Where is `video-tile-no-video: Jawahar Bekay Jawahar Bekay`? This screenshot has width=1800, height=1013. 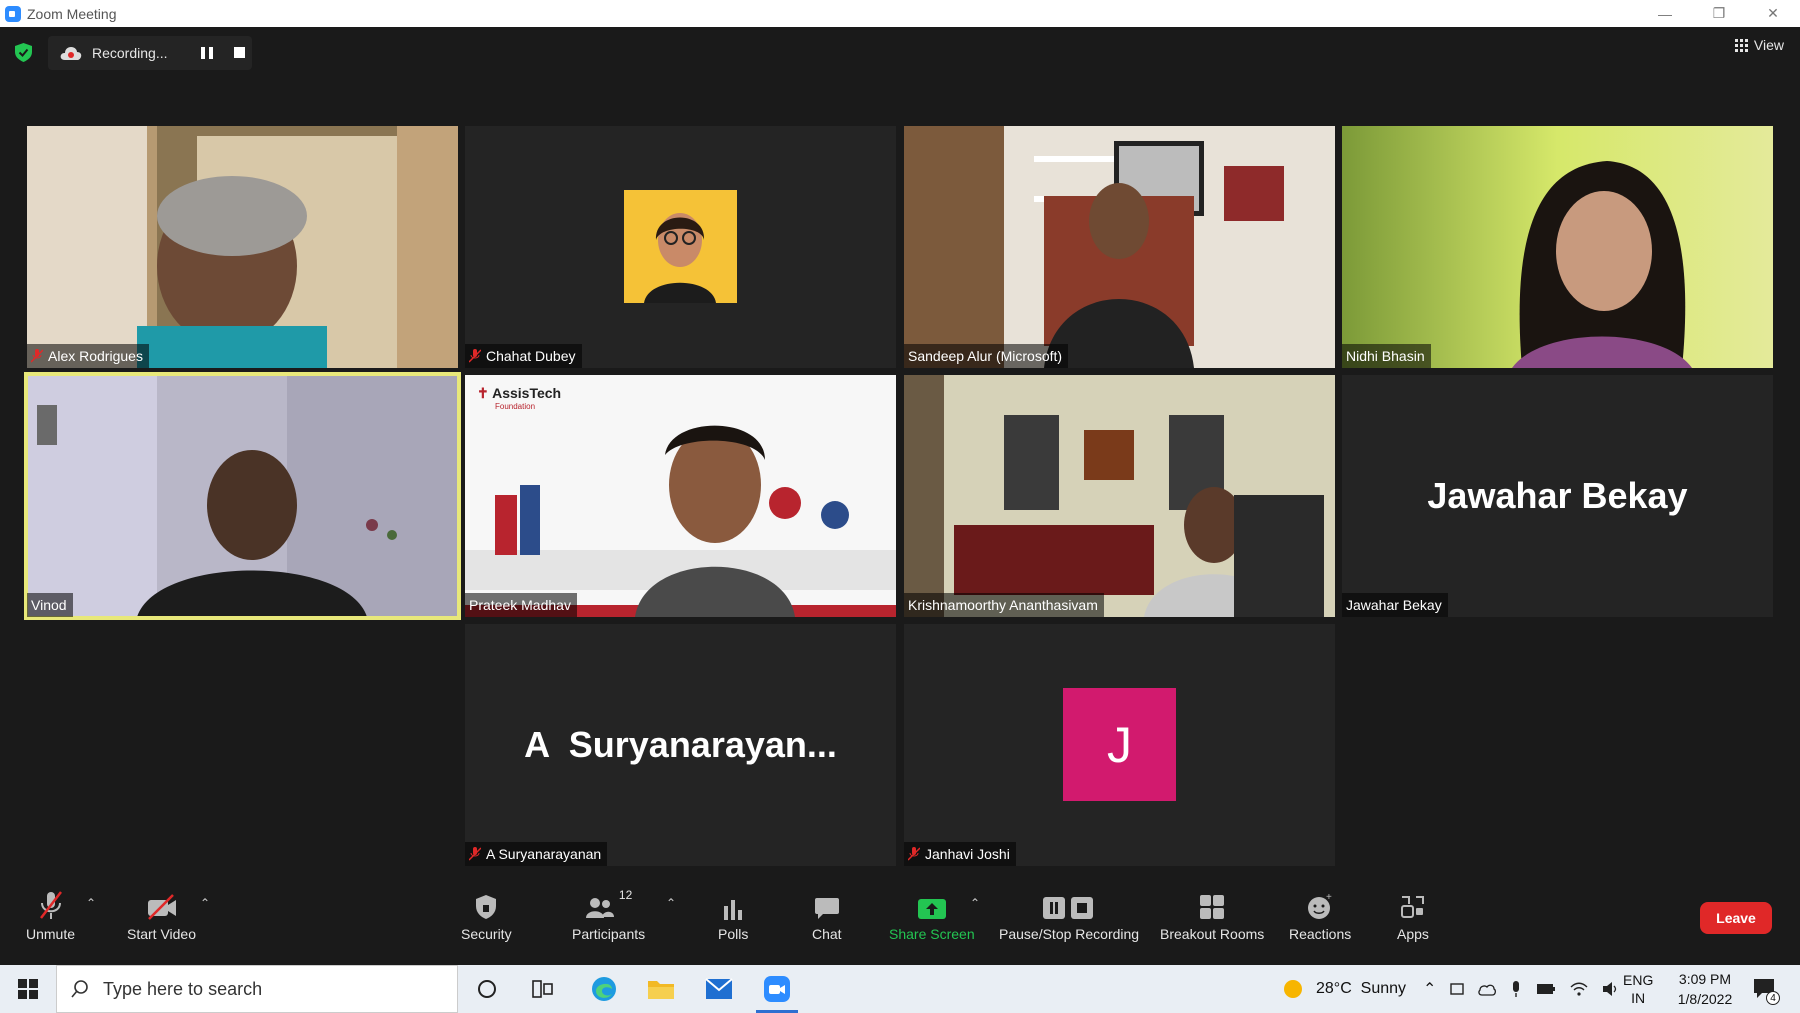 video-tile-no-video: Jawahar Bekay Jawahar Bekay is located at coordinates (1557, 496).